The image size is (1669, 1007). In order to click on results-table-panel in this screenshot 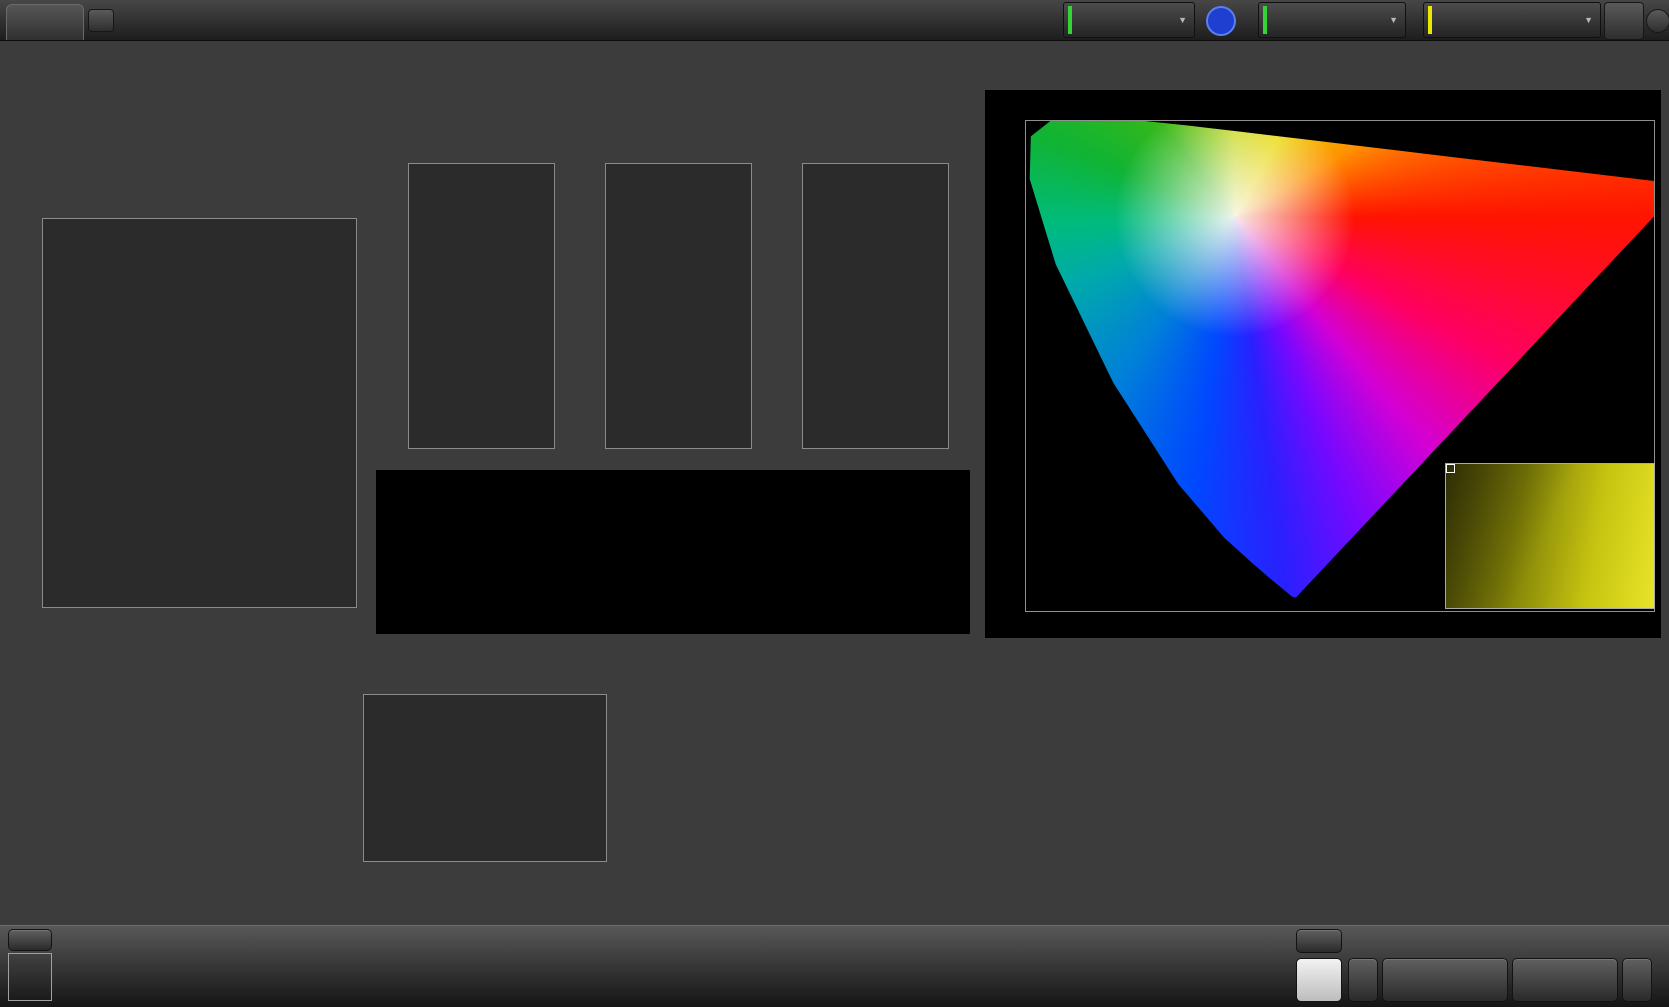, I will do `click(1000, 778)`.